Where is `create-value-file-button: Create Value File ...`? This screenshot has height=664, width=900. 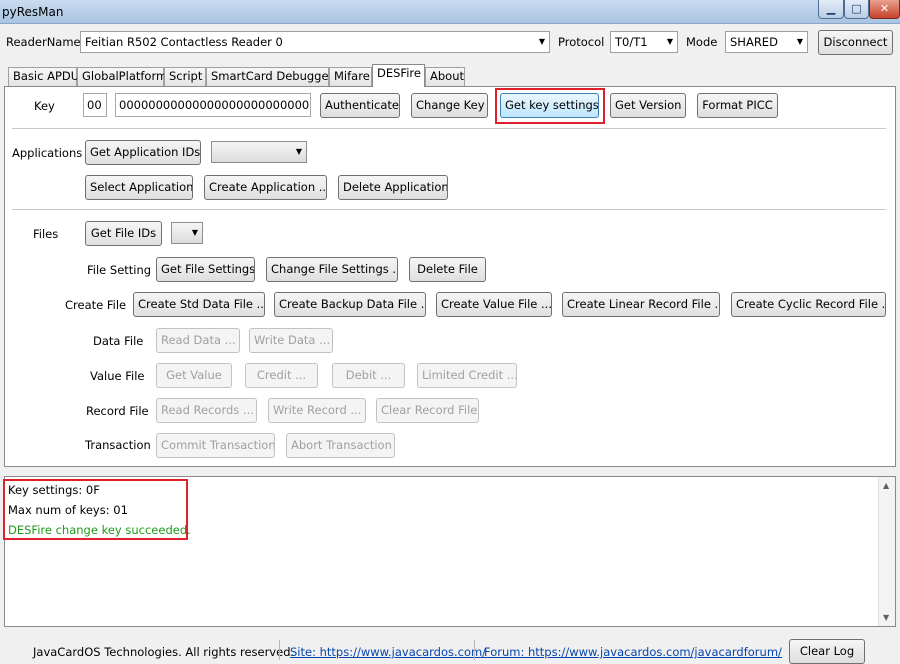 create-value-file-button: Create Value File ... is located at coordinates (494, 304).